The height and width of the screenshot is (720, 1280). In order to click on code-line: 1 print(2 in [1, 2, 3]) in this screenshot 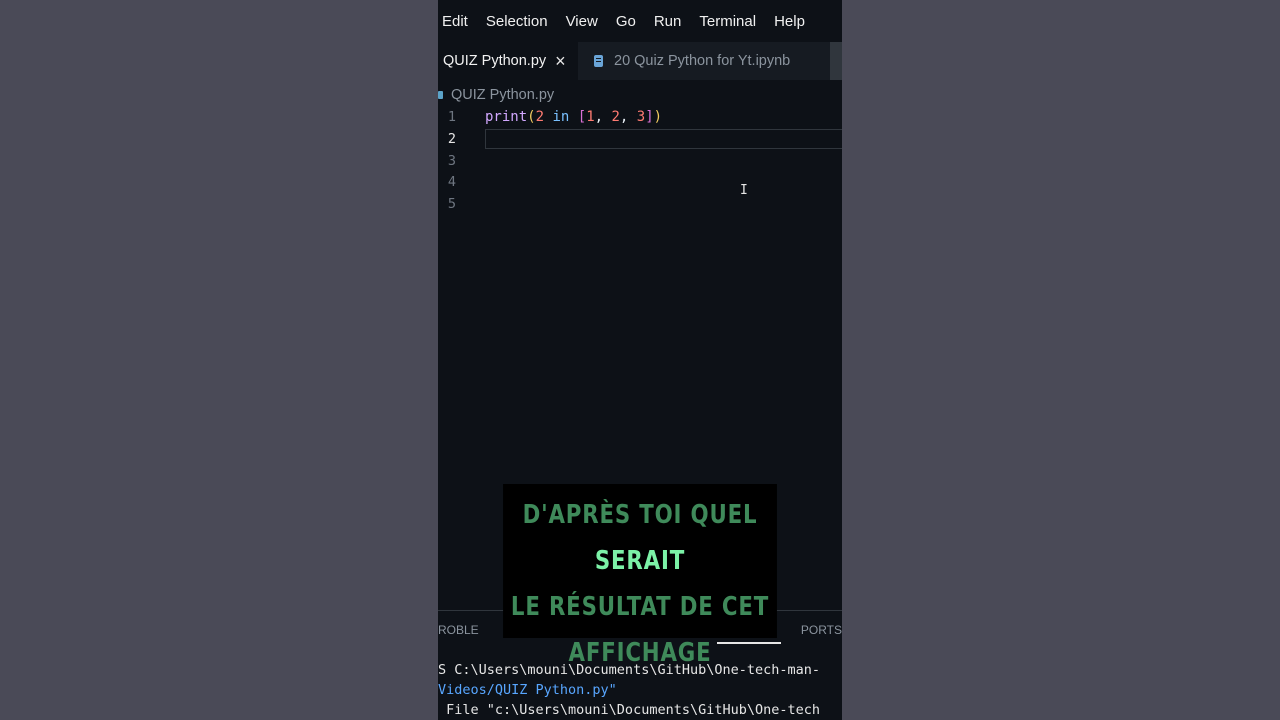, I will do `click(640, 117)`.